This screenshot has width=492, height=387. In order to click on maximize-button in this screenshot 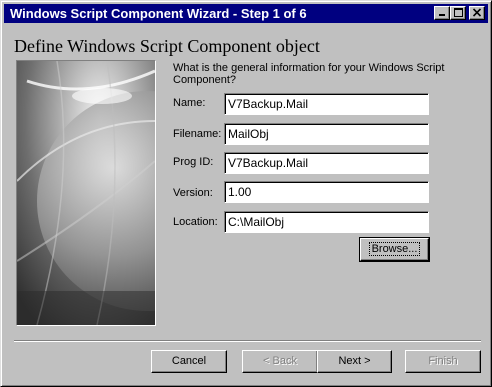, I will do `click(458, 13)`.